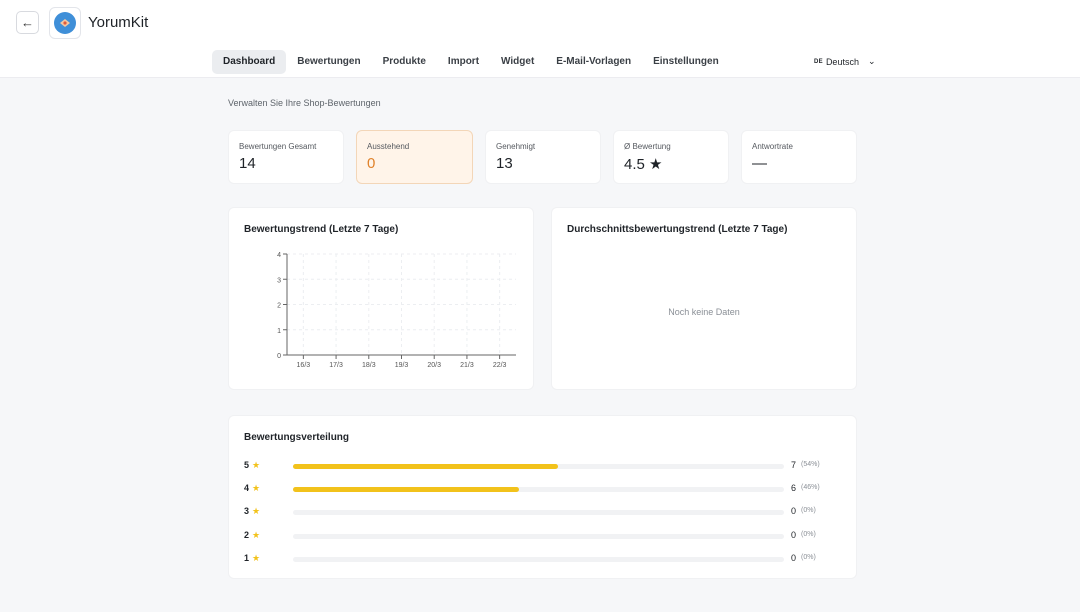  What do you see at coordinates (818, 61) in the screenshot?
I see `language-code: DE` at bounding box center [818, 61].